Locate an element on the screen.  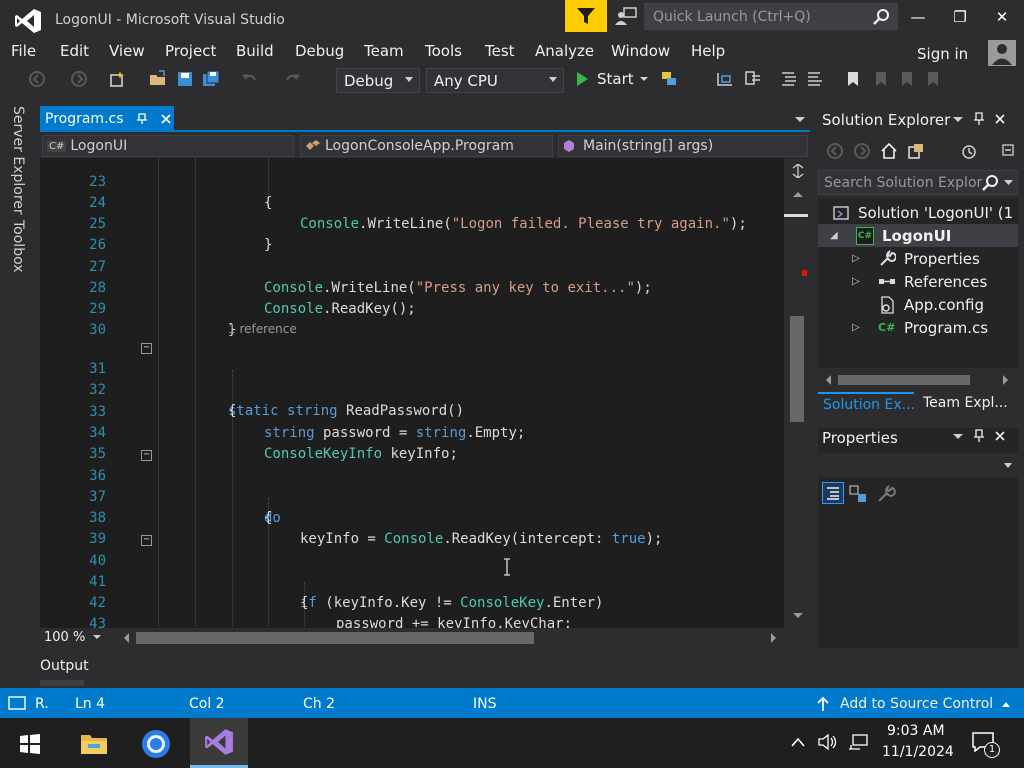
output-window-icon is located at coordinates (17, 703).